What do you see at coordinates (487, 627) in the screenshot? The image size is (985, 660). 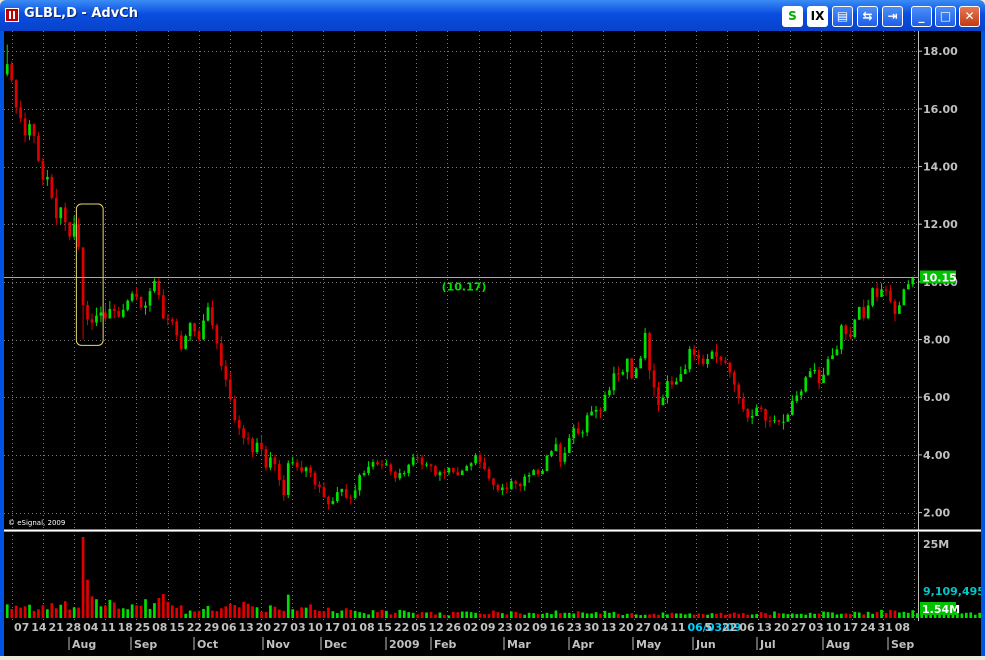 I see `x-date-label: 09` at bounding box center [487, 627].